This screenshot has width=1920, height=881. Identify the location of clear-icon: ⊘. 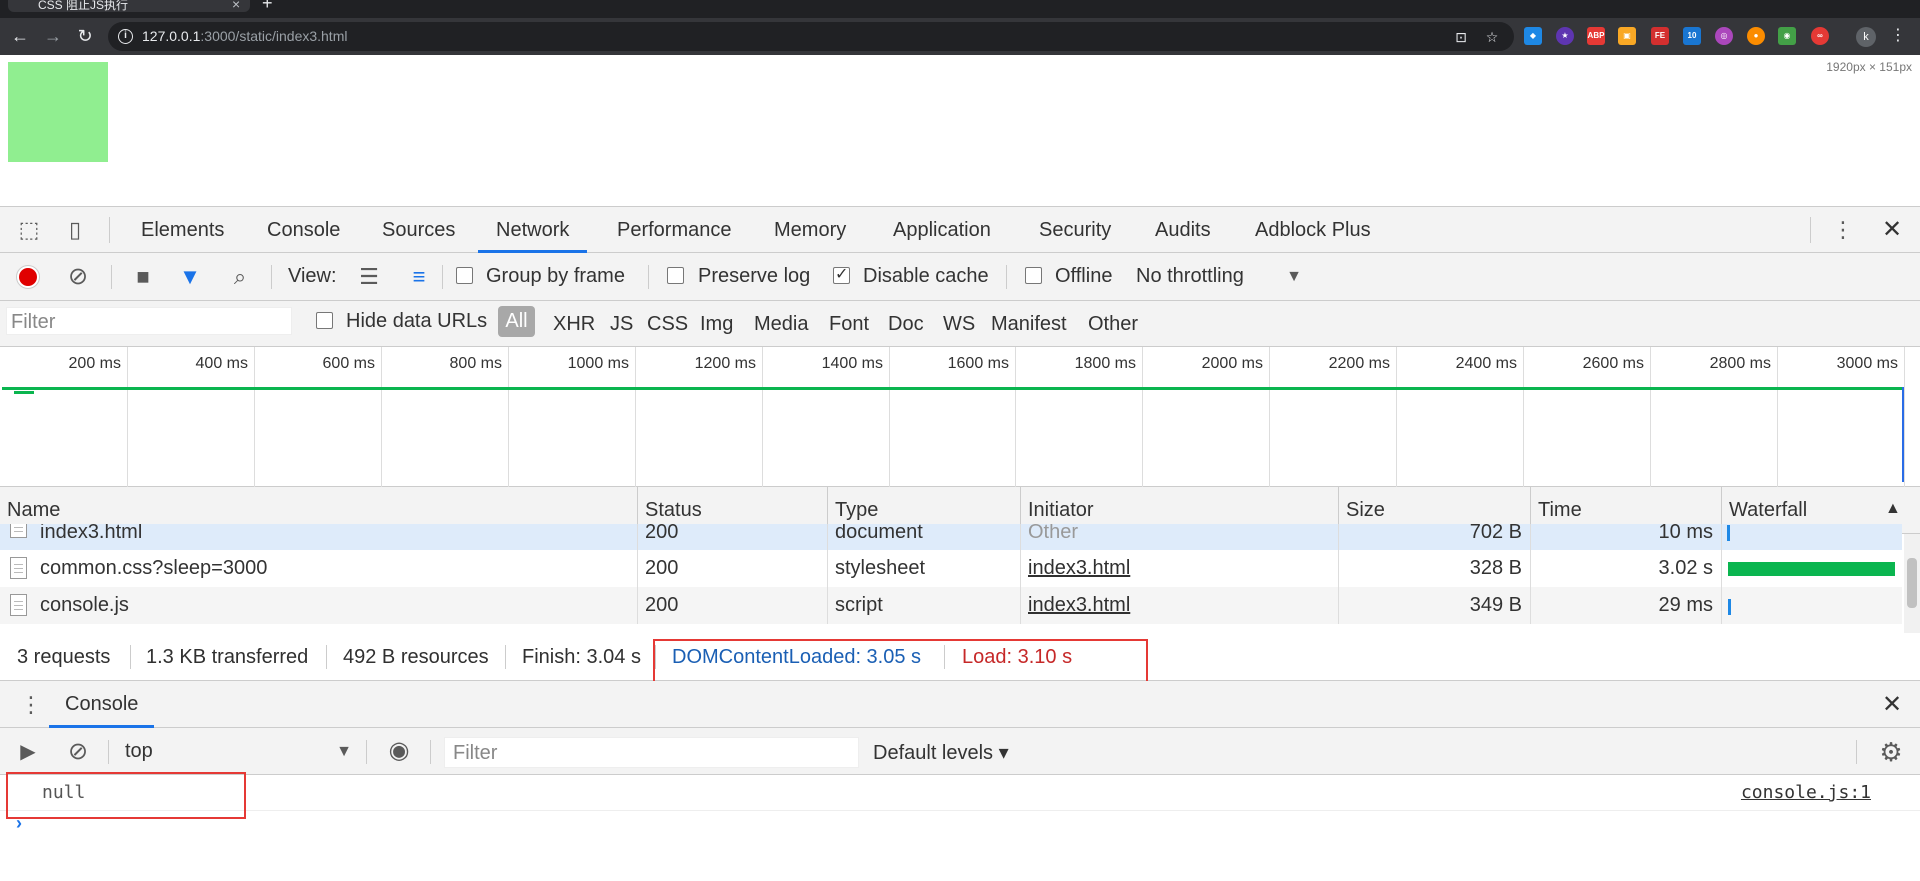
(78, 277).